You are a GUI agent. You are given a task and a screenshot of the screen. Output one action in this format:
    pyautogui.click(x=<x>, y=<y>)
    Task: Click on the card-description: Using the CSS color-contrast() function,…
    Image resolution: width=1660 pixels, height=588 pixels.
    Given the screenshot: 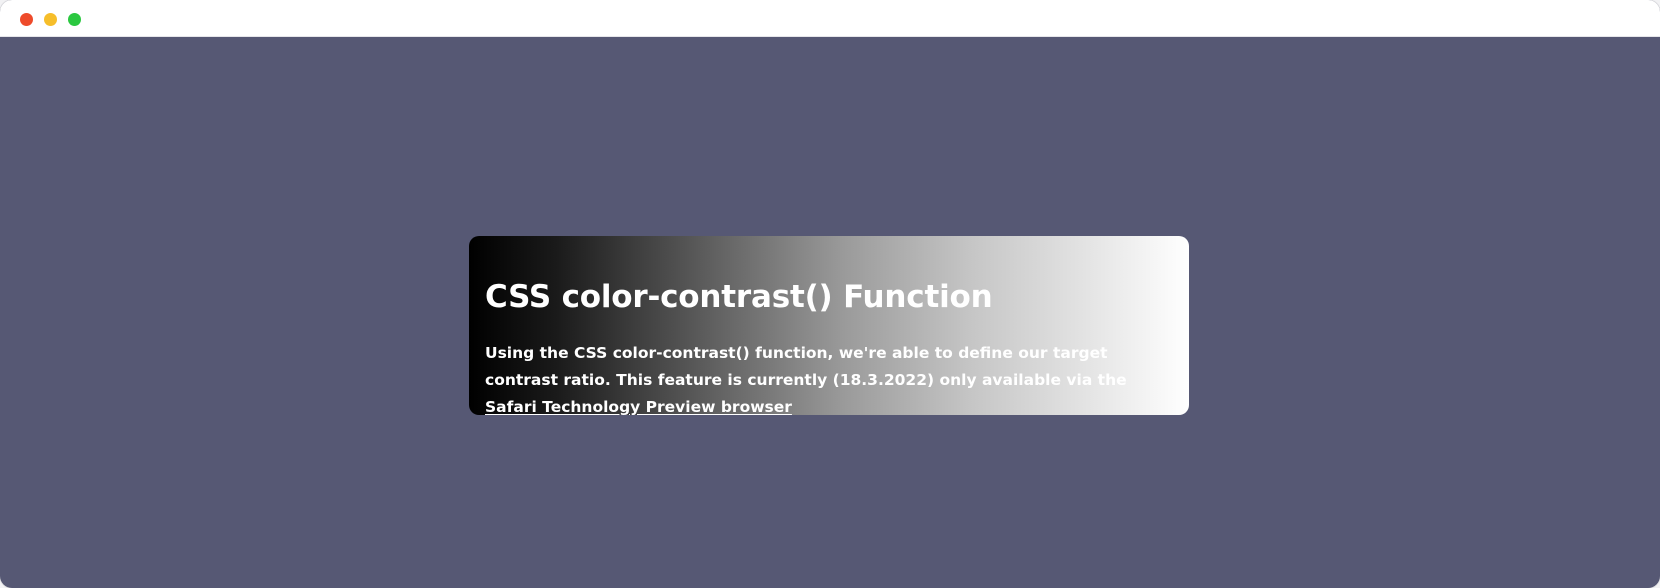 What is the action you would take?
    pyautogui.click(x=830, y=377)
    